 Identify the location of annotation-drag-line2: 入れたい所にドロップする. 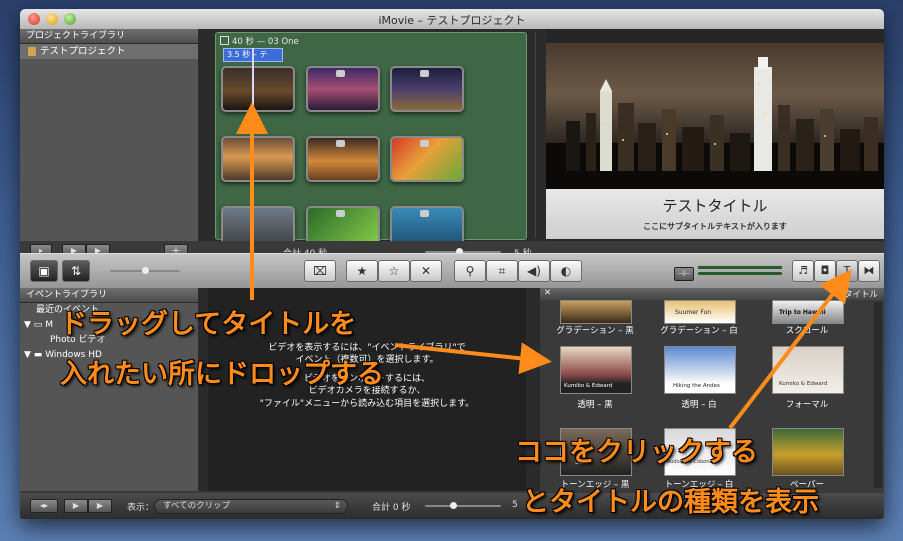
(222, 374).